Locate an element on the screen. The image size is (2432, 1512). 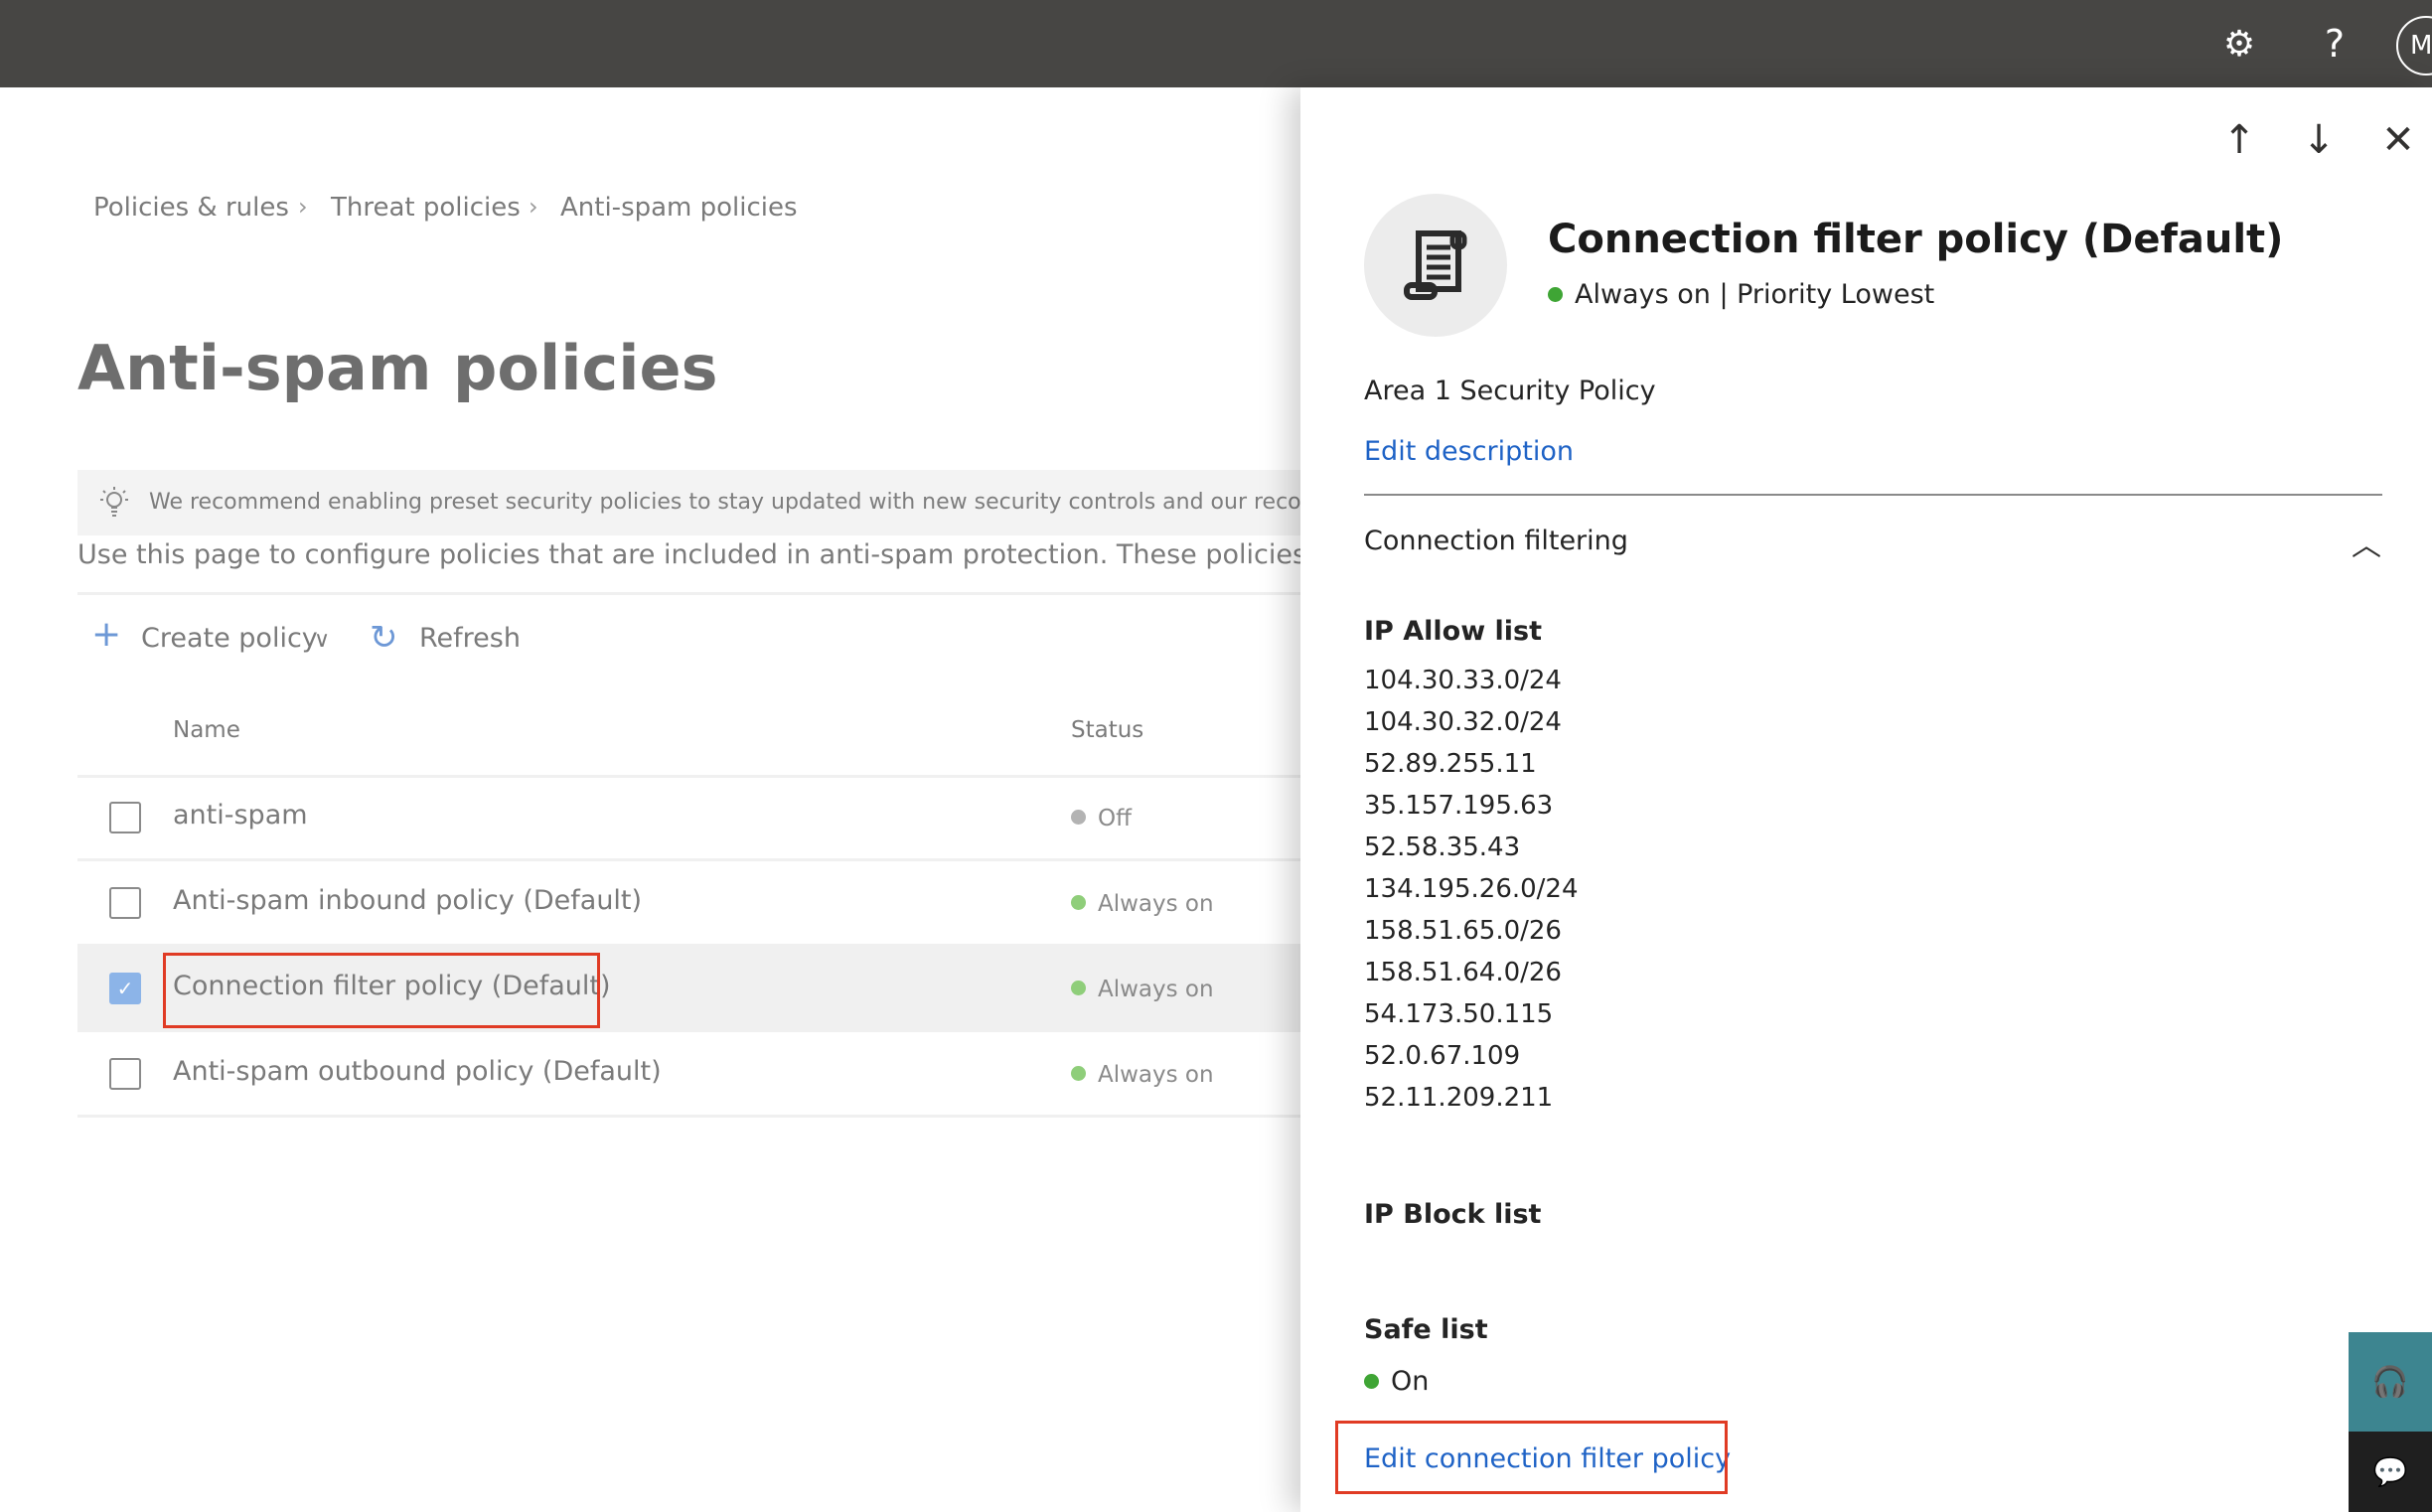
ip-allow-list-label: IP Allow list is located at coordinates (1453, 631).